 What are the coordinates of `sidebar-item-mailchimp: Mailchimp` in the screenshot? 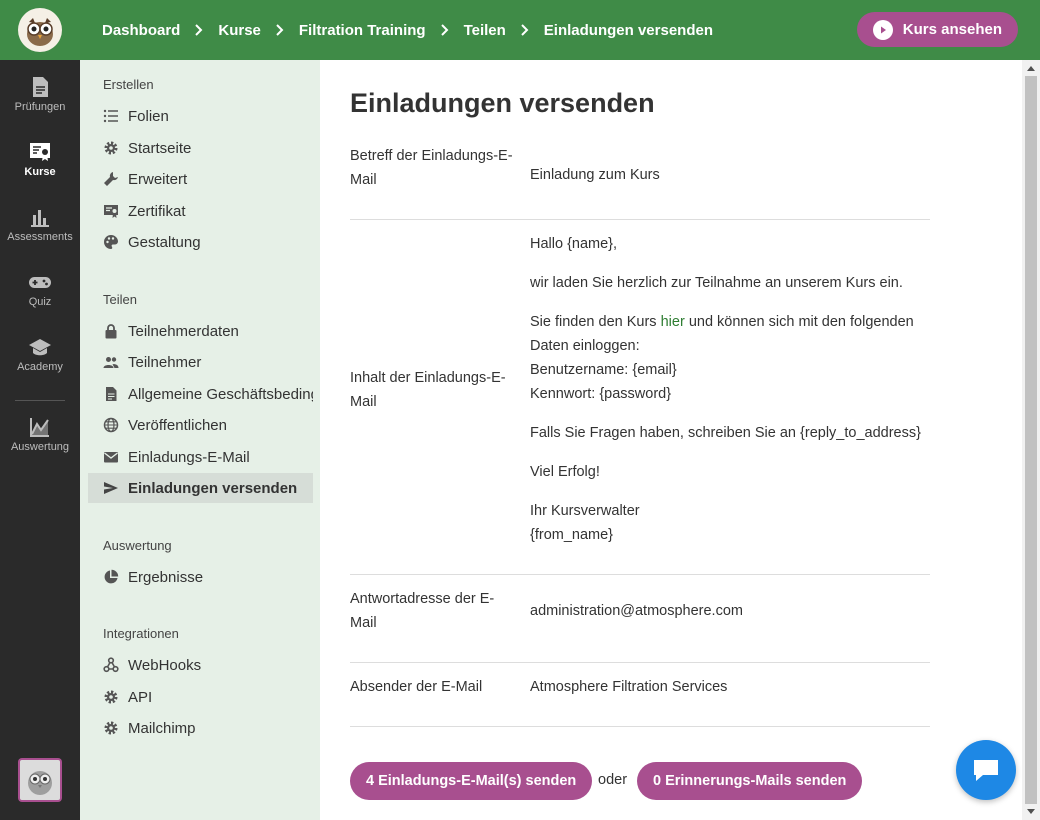 It's located at (200, 728).